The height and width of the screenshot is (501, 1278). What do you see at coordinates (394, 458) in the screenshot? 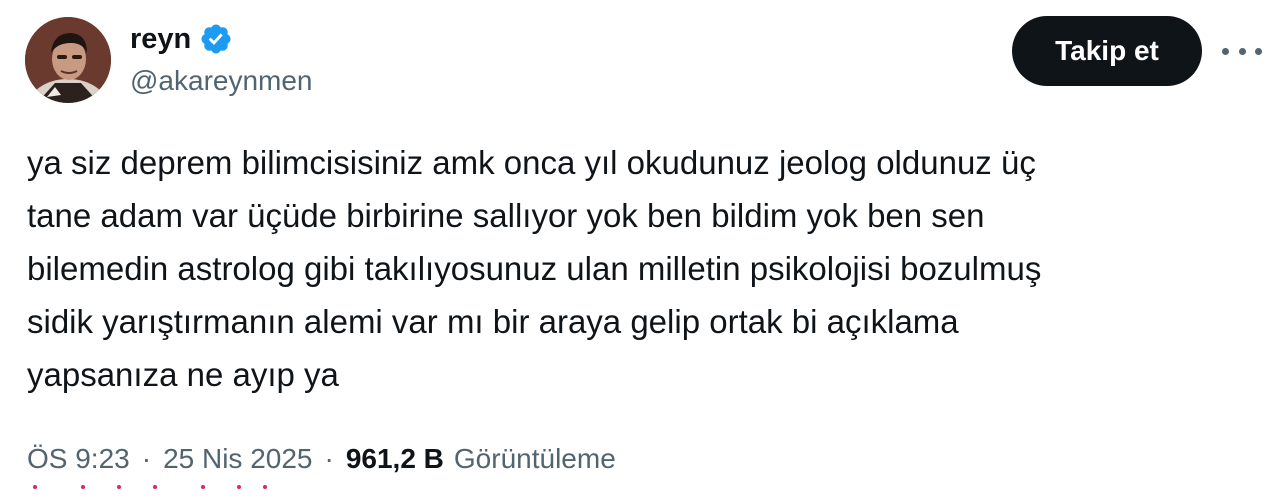
I see `views-count: 961,2 B` at bounding box center [394, 458].